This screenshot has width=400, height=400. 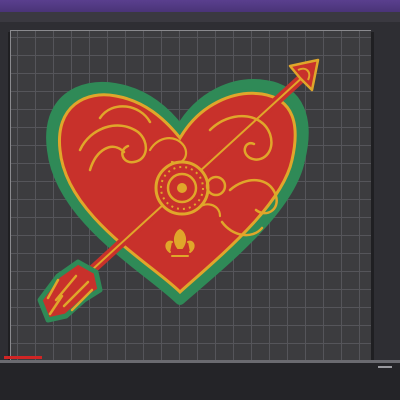 What do you see at coordinates (182, 188) in the screenshot?
I see `medallion-core` at bounding box center [182, 188].